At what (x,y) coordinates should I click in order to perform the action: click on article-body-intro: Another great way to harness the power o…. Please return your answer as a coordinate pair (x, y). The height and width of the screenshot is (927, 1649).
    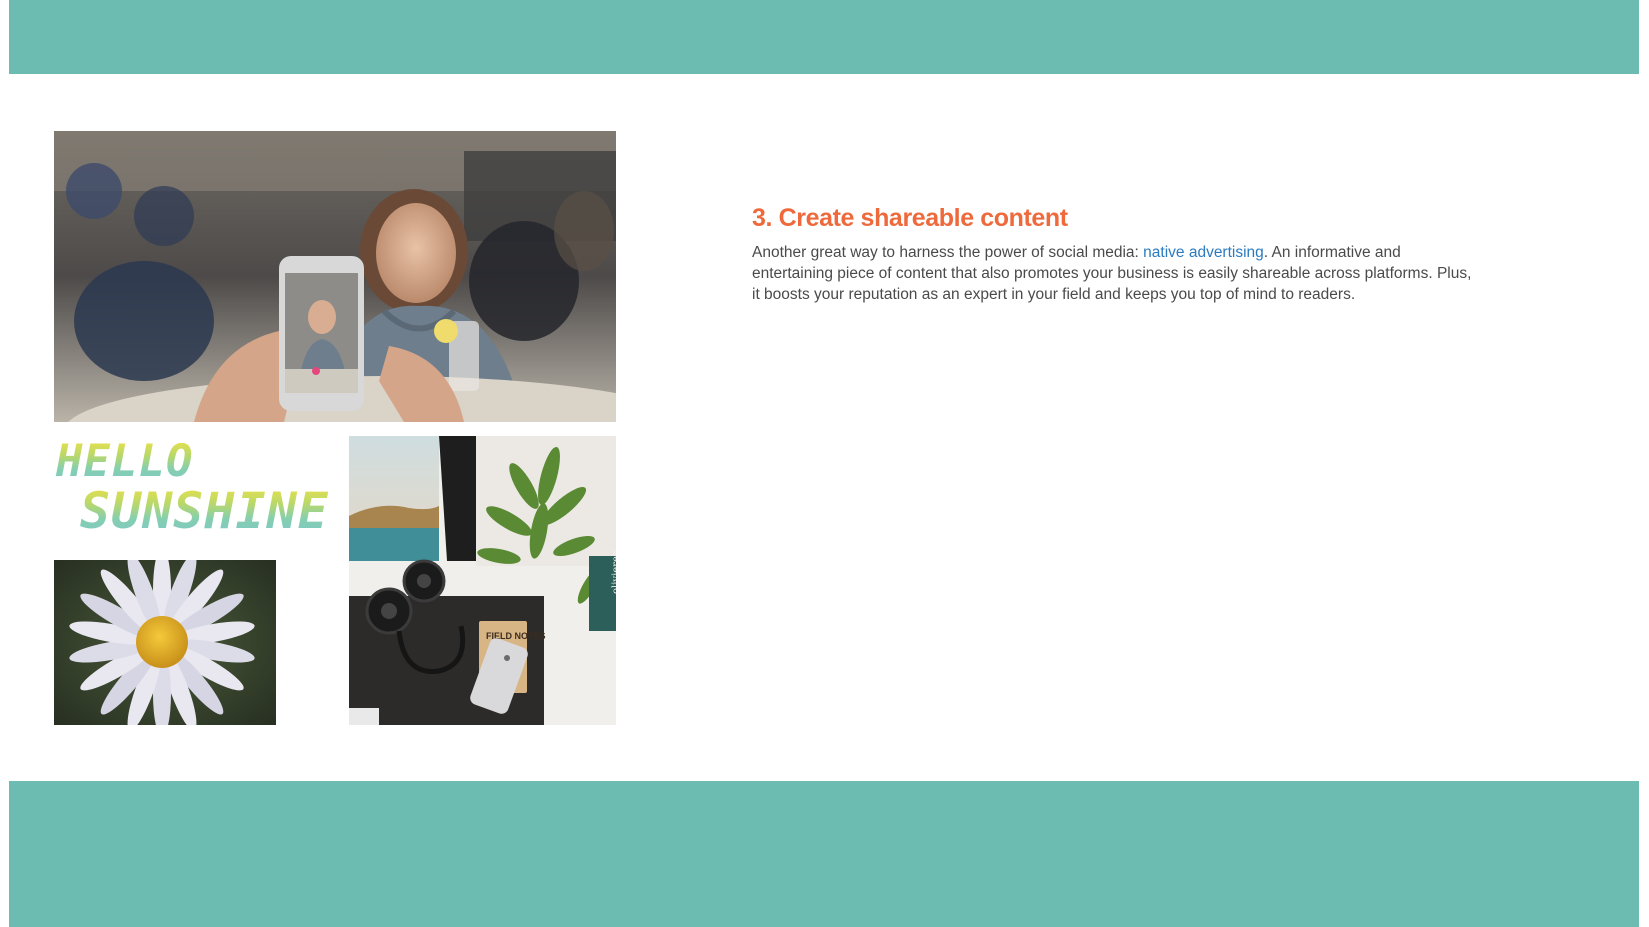
    Looking at the image, I should click on (948, 252).